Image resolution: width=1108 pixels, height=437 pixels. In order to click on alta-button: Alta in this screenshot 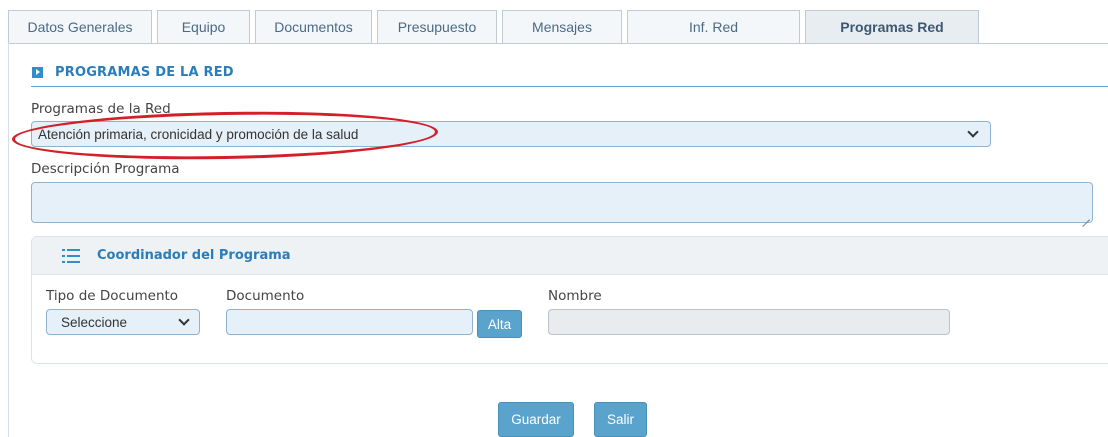, I will do `click(499, 324)`.